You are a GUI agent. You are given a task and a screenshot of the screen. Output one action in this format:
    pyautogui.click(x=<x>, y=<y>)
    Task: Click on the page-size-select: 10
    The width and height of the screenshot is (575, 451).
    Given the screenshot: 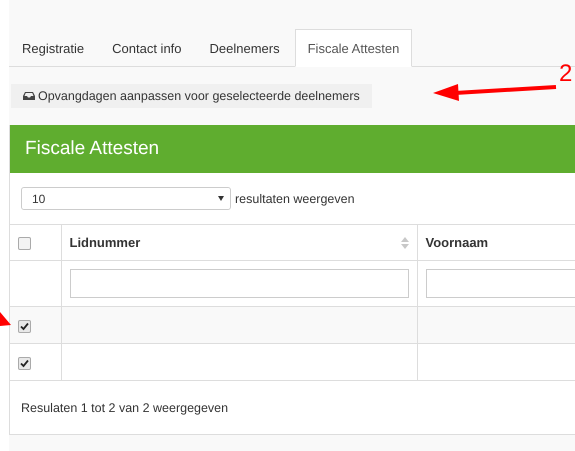 What is the action you would take?
    pyautogui.click(x=126, y=198)
    